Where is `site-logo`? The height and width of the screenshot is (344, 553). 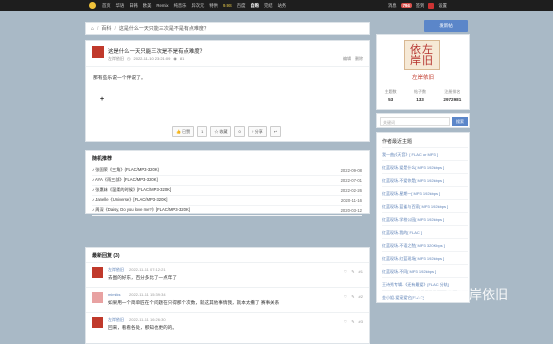 site-logo is located at coordinates (92, 5).